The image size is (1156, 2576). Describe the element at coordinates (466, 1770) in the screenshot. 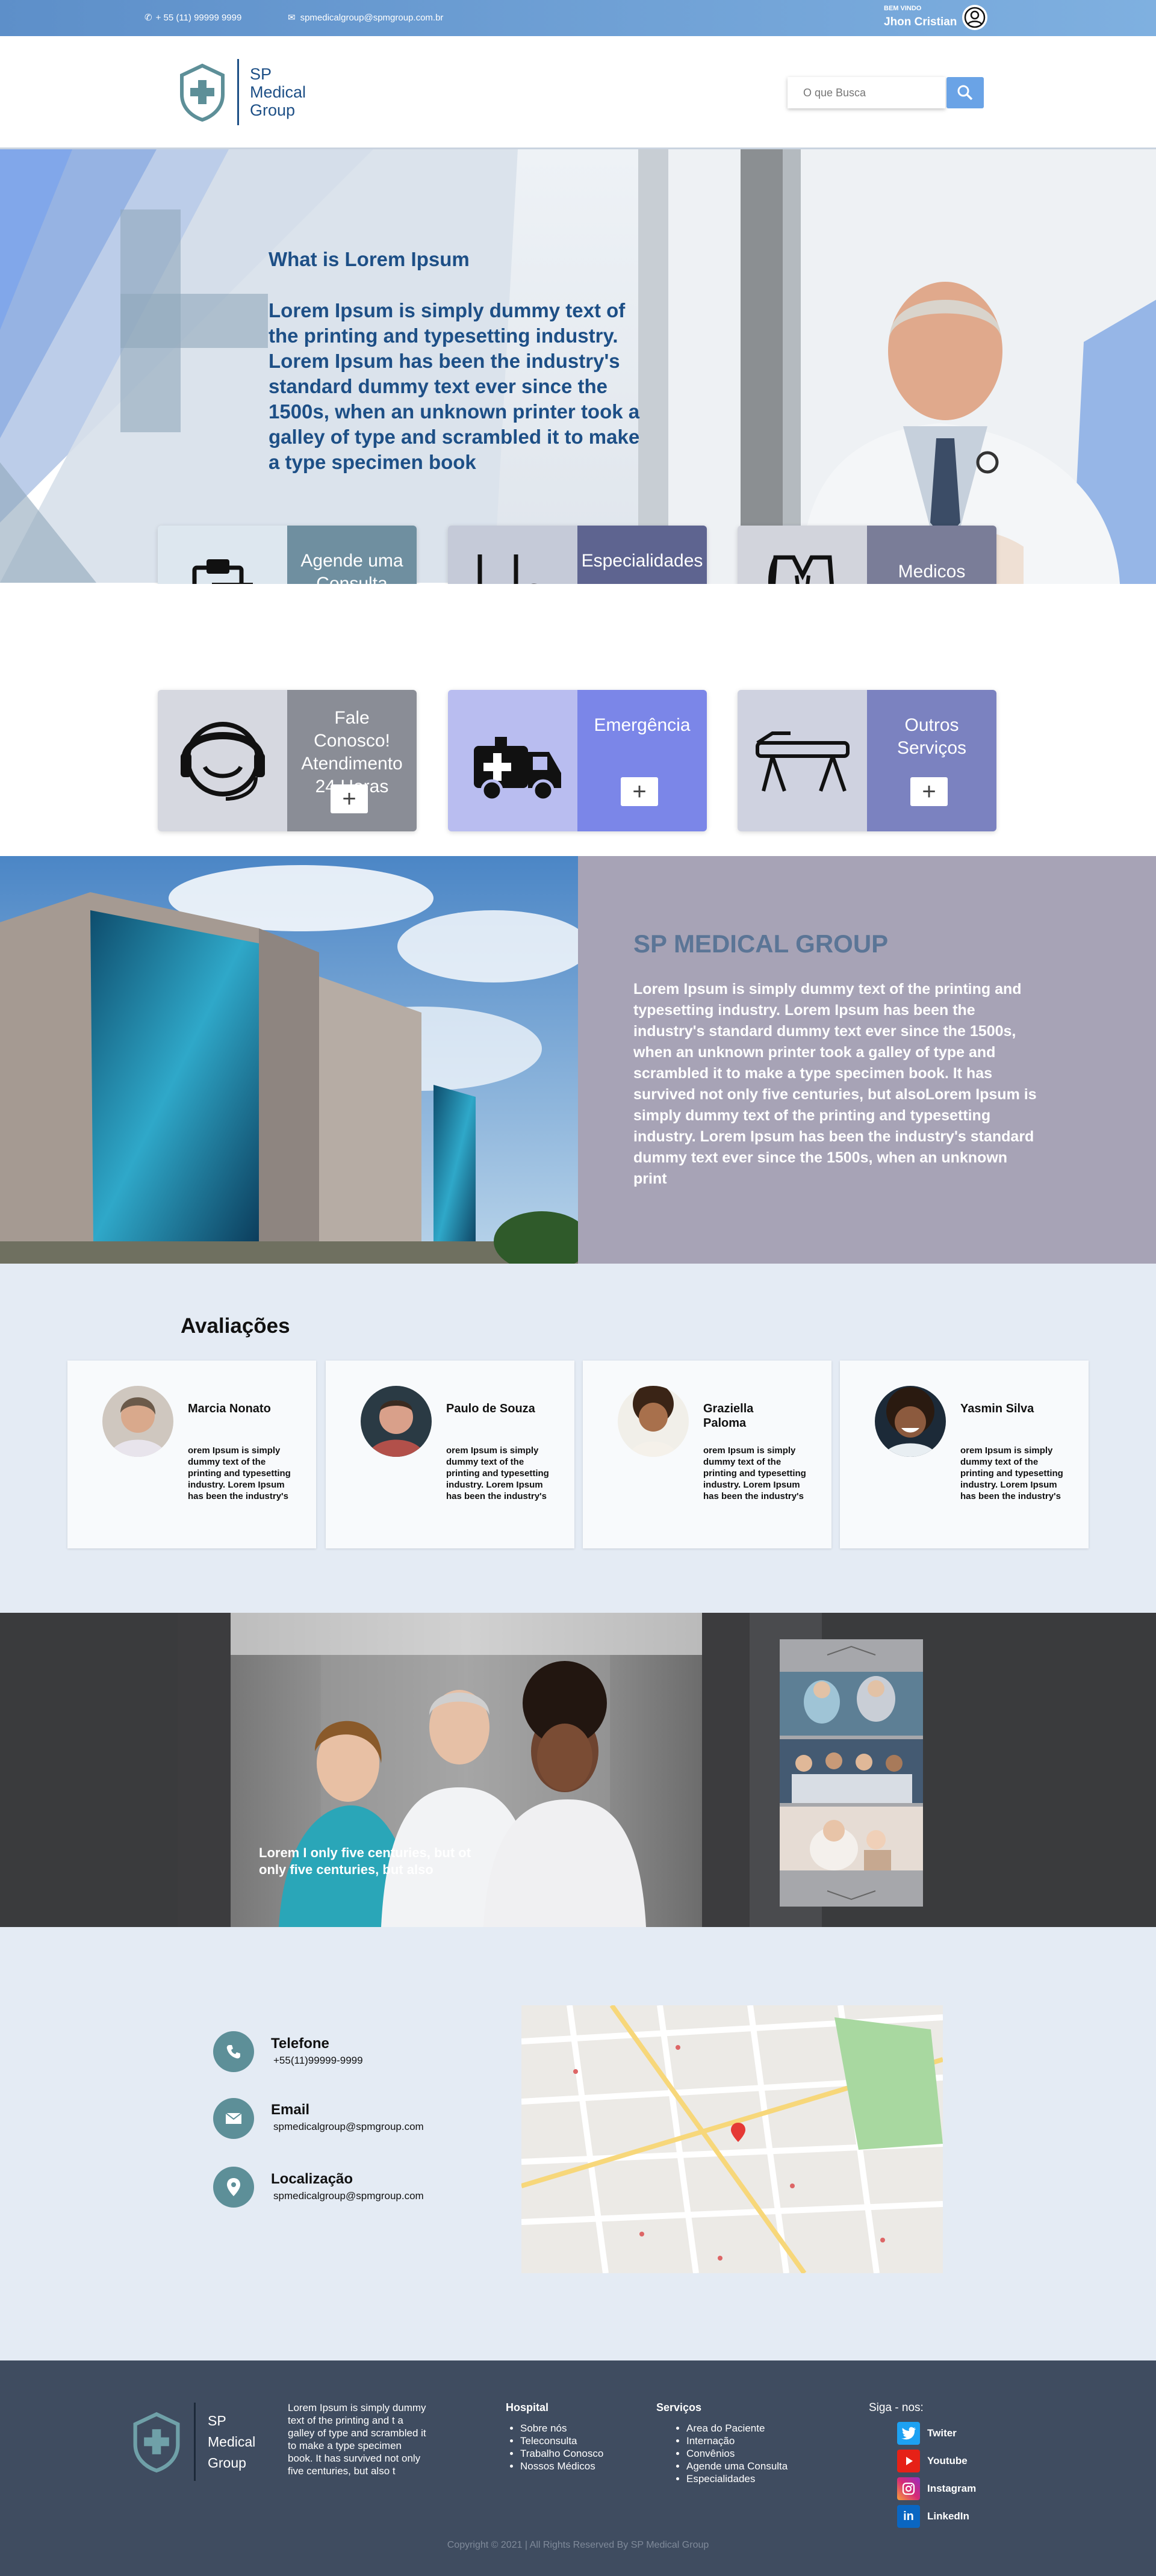

I see `team-photo` at that location.